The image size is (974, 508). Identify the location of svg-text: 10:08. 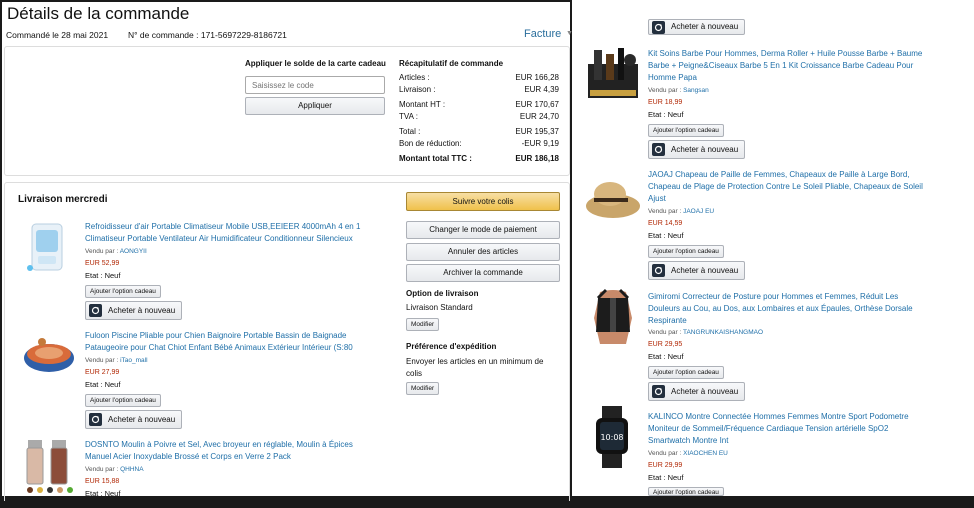
(611, 437).